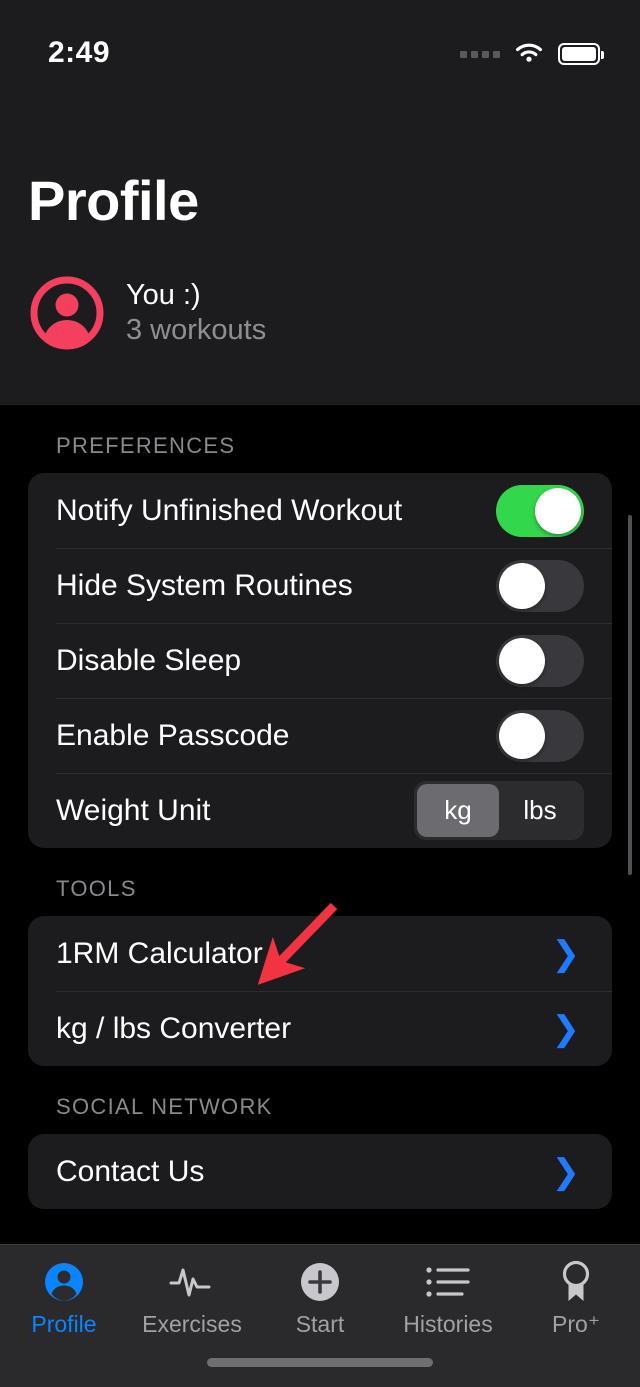  I want to click on tab-pro: Pro⁺, so click(576, 1291).